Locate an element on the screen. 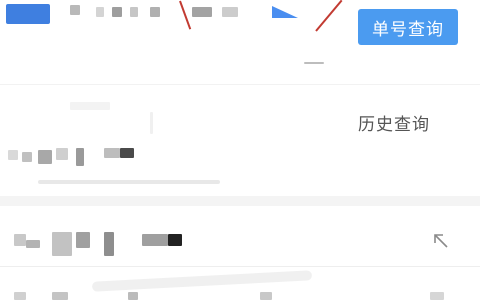 This screenshot has height=300, width=480. app-logo is located at coordinates (28, 14).